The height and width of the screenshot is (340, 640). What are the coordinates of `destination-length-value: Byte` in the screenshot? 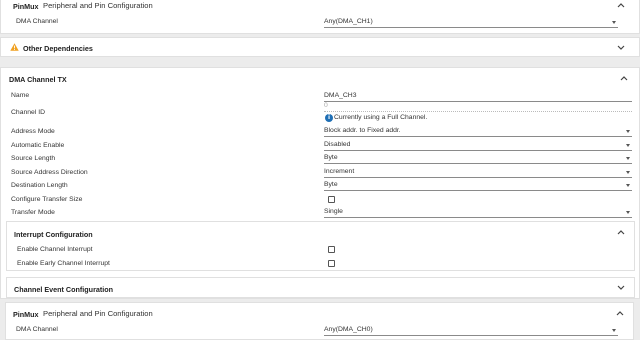 It's located at (331, 184).